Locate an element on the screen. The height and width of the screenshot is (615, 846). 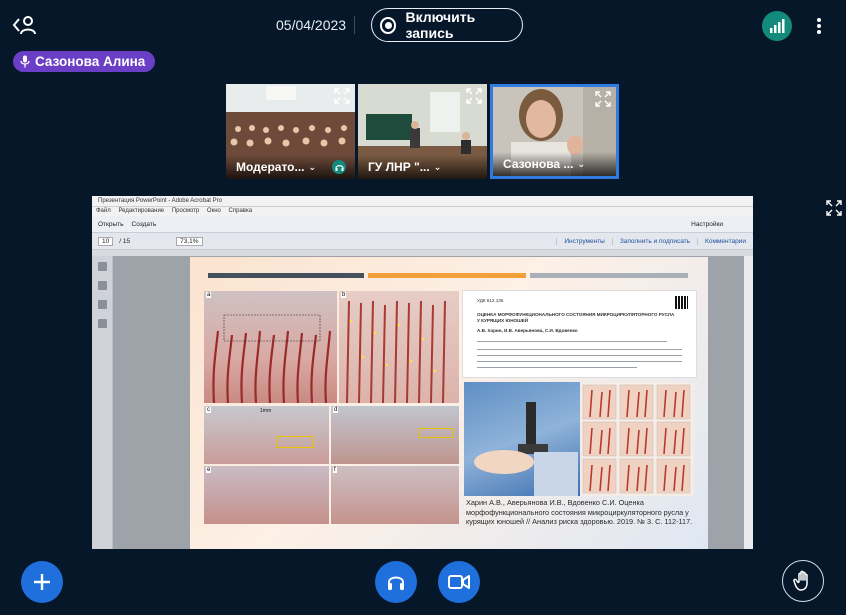
panel-tab: Инструменты is located at coordinates (584, 241).